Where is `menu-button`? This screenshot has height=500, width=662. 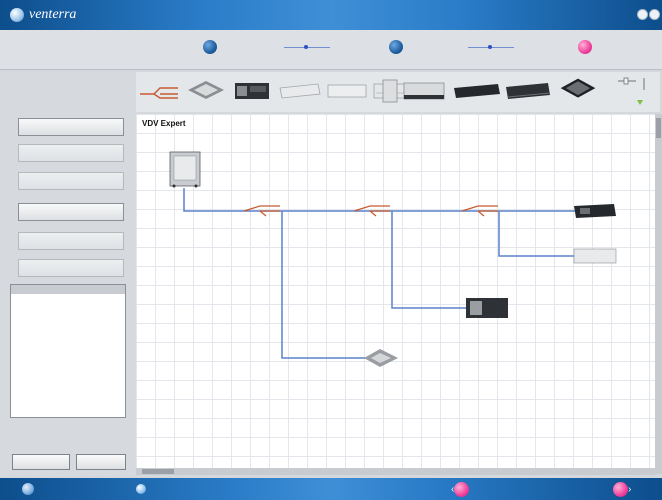
menu-button is located at coordinates (40, 489).